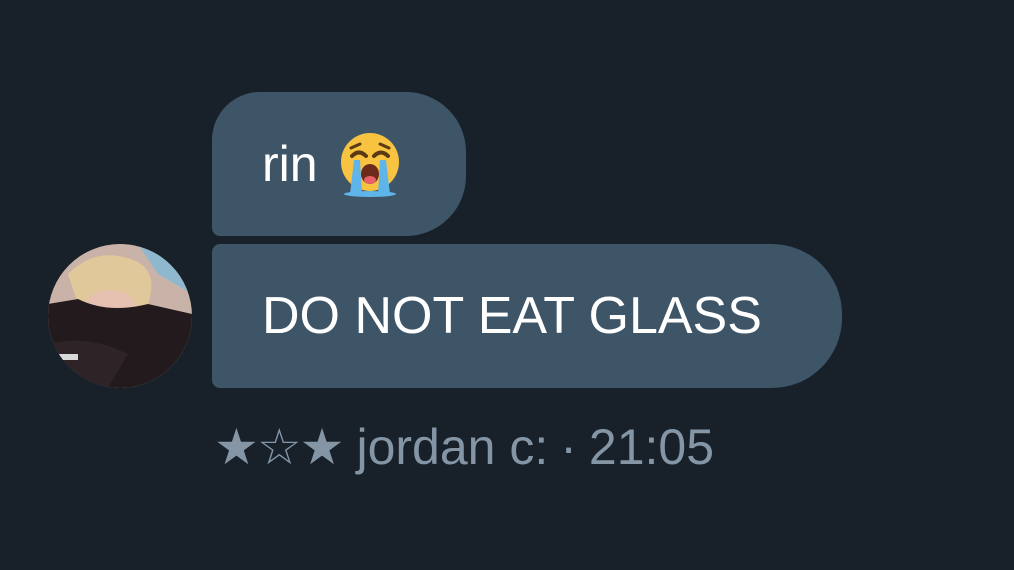  Describe the element at coordinates (452, 447) in the screenshot. I see `sender-name: jordan c:` at that location.